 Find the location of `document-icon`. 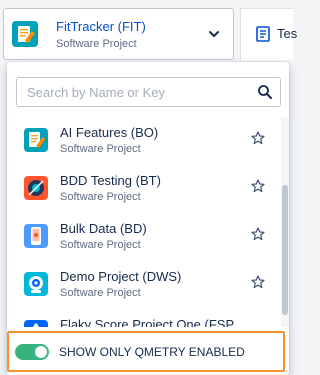

document-icon is located at coordinates (263, 34).